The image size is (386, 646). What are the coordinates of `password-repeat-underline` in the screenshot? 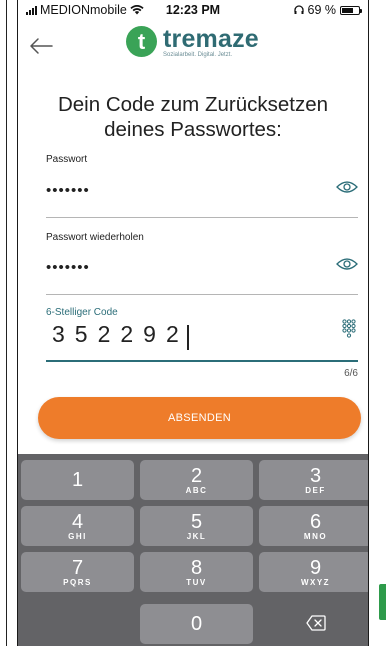 It's located at (202, 294).